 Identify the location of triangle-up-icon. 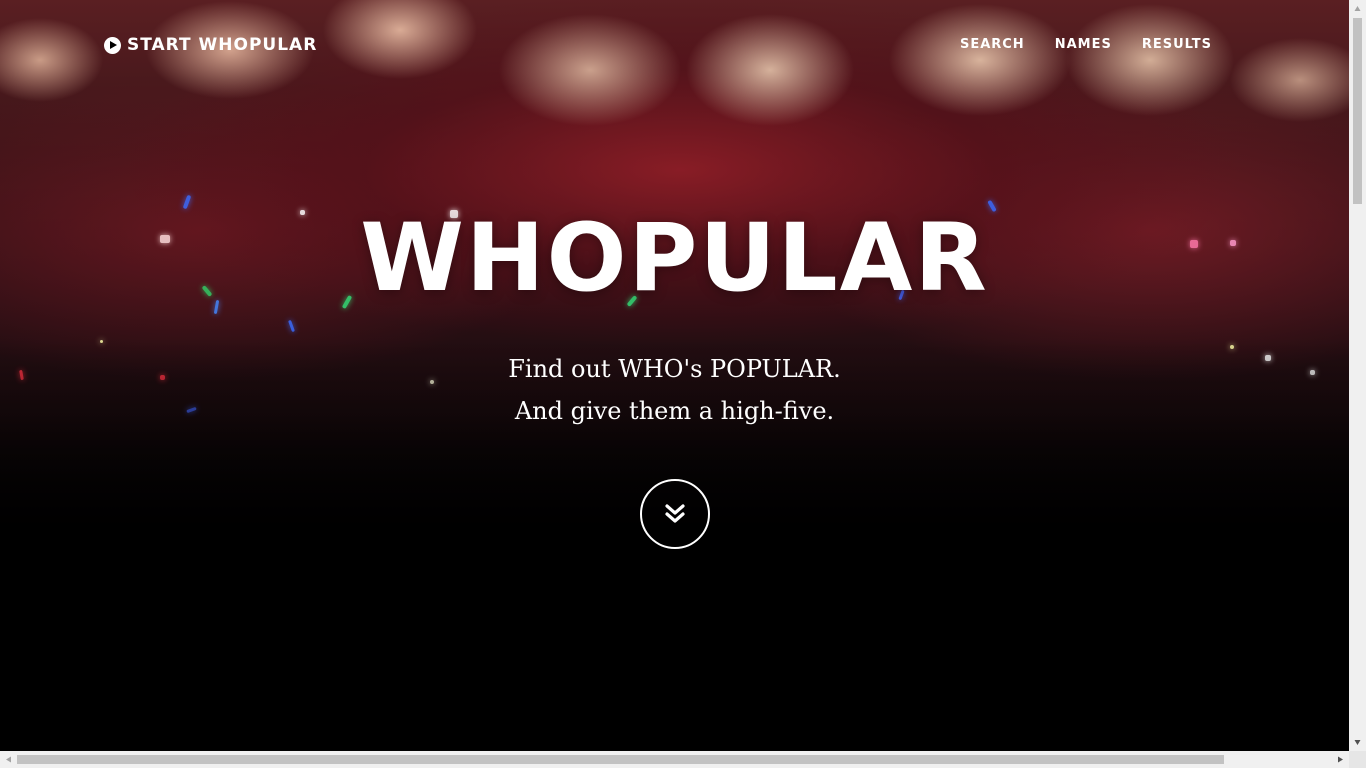
(1357, 8).